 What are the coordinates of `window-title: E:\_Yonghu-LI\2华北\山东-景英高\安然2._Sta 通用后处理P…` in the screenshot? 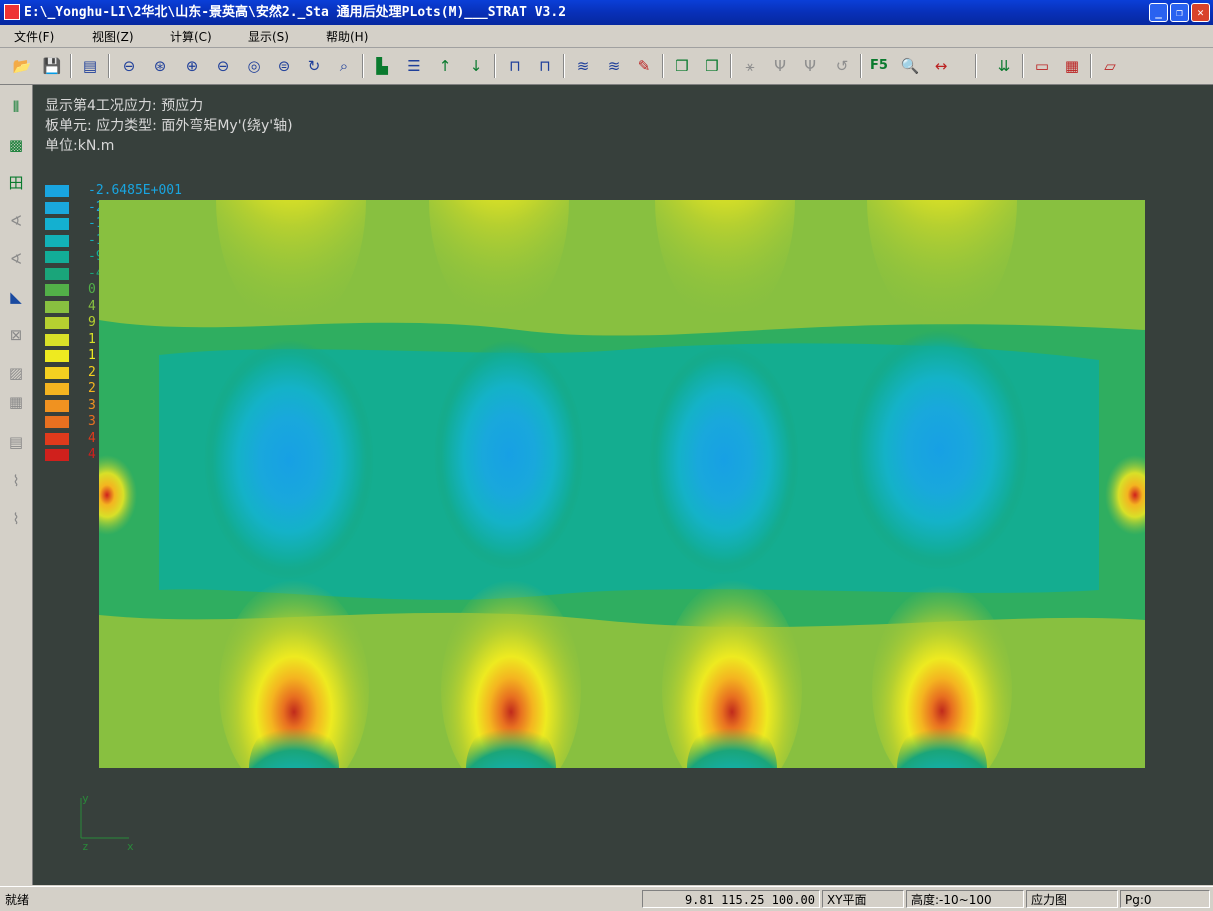 It's located at (295, 12).